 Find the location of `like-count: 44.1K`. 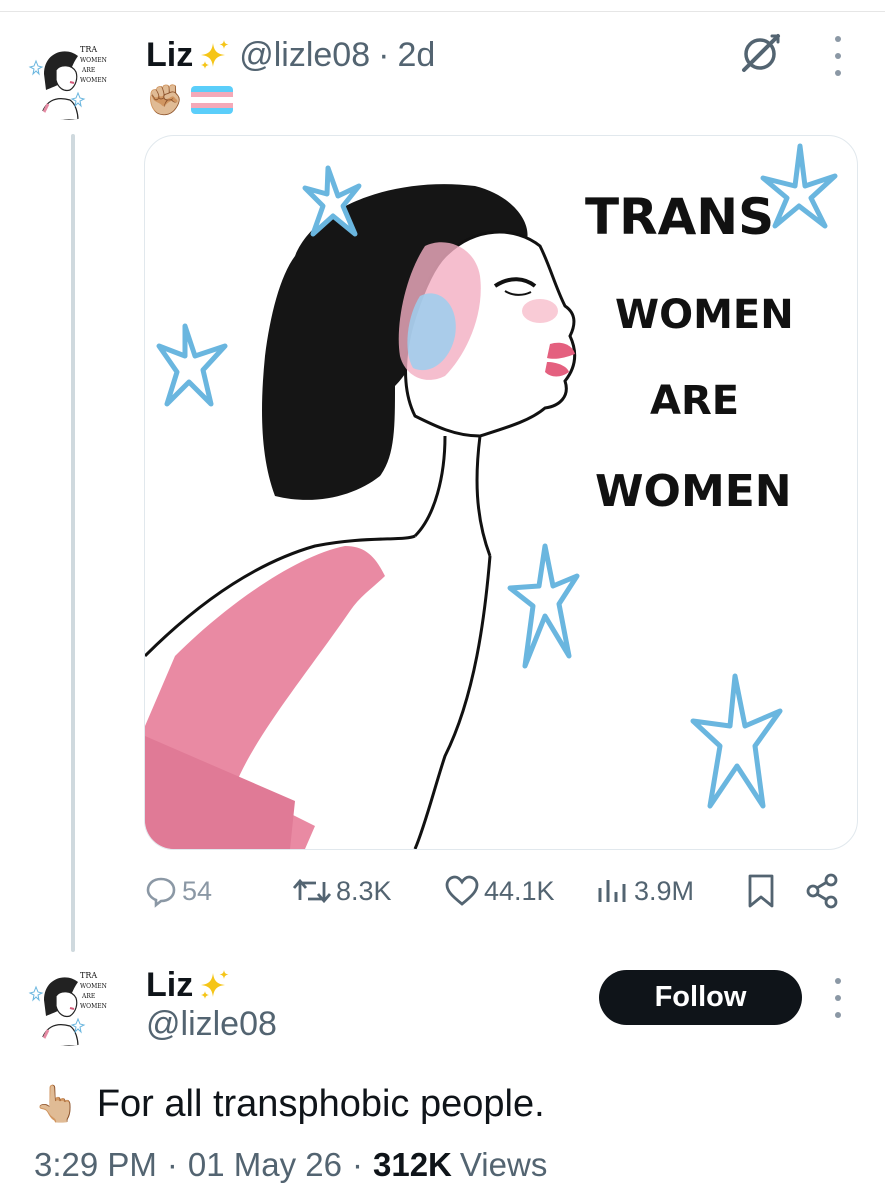

like-count: 44.1K is located at coordinates (519, 890).